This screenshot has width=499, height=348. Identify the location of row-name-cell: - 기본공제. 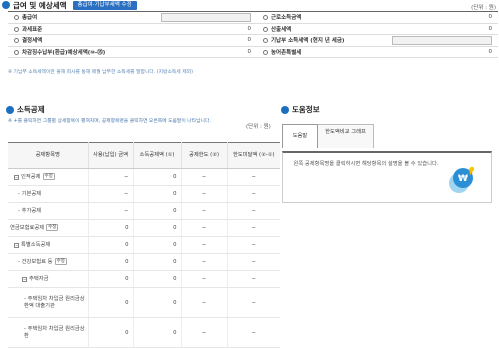
(48, 194).